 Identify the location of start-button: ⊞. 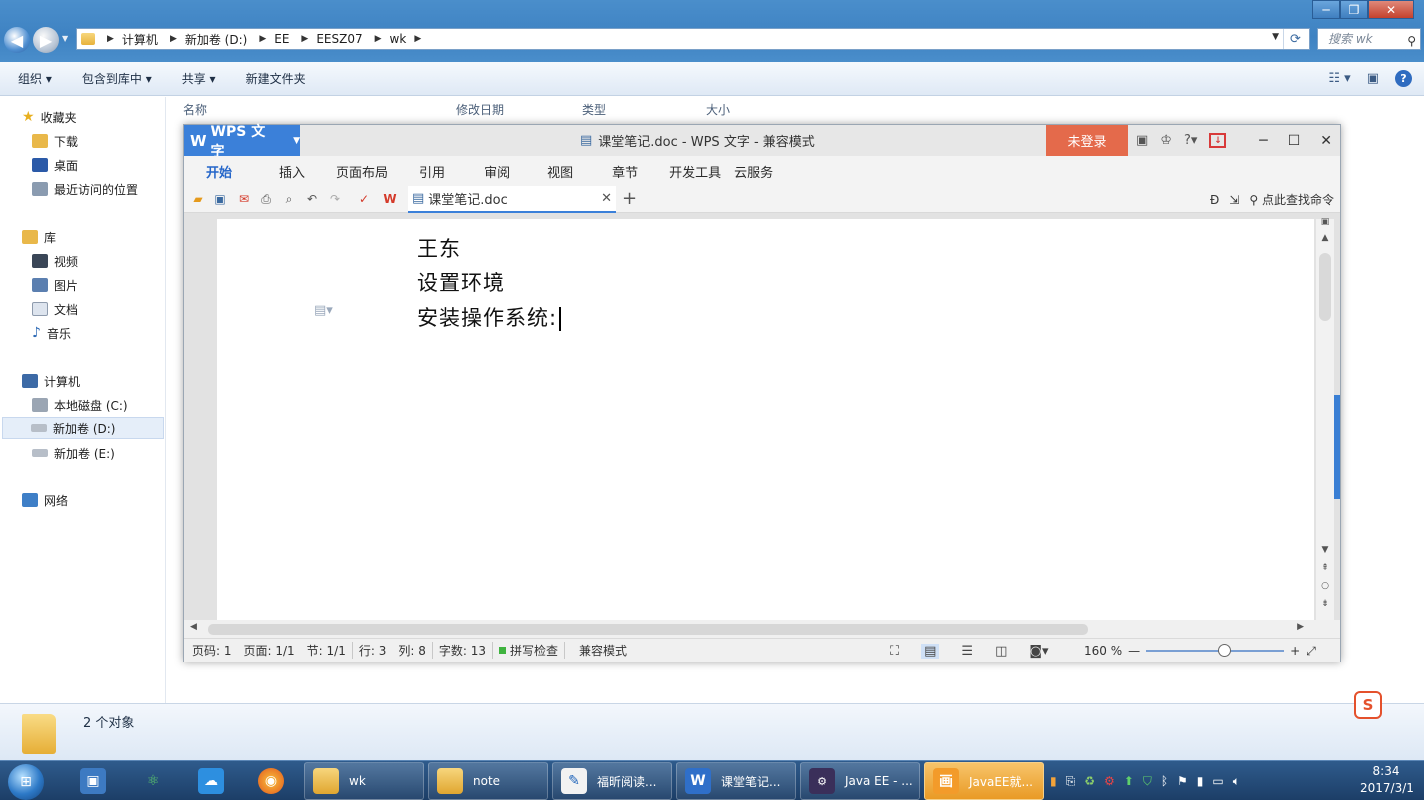
(26, 782).